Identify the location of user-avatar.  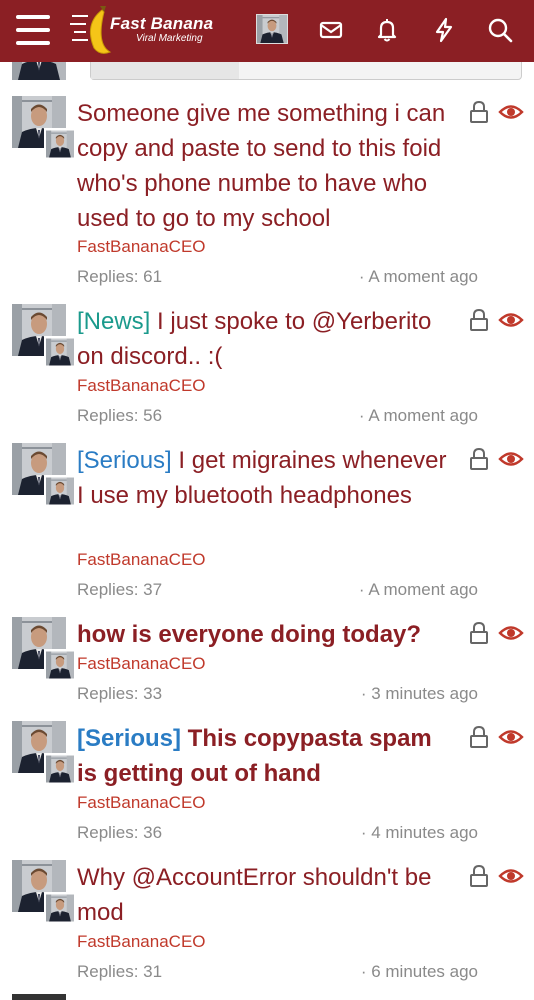
(272, 29).